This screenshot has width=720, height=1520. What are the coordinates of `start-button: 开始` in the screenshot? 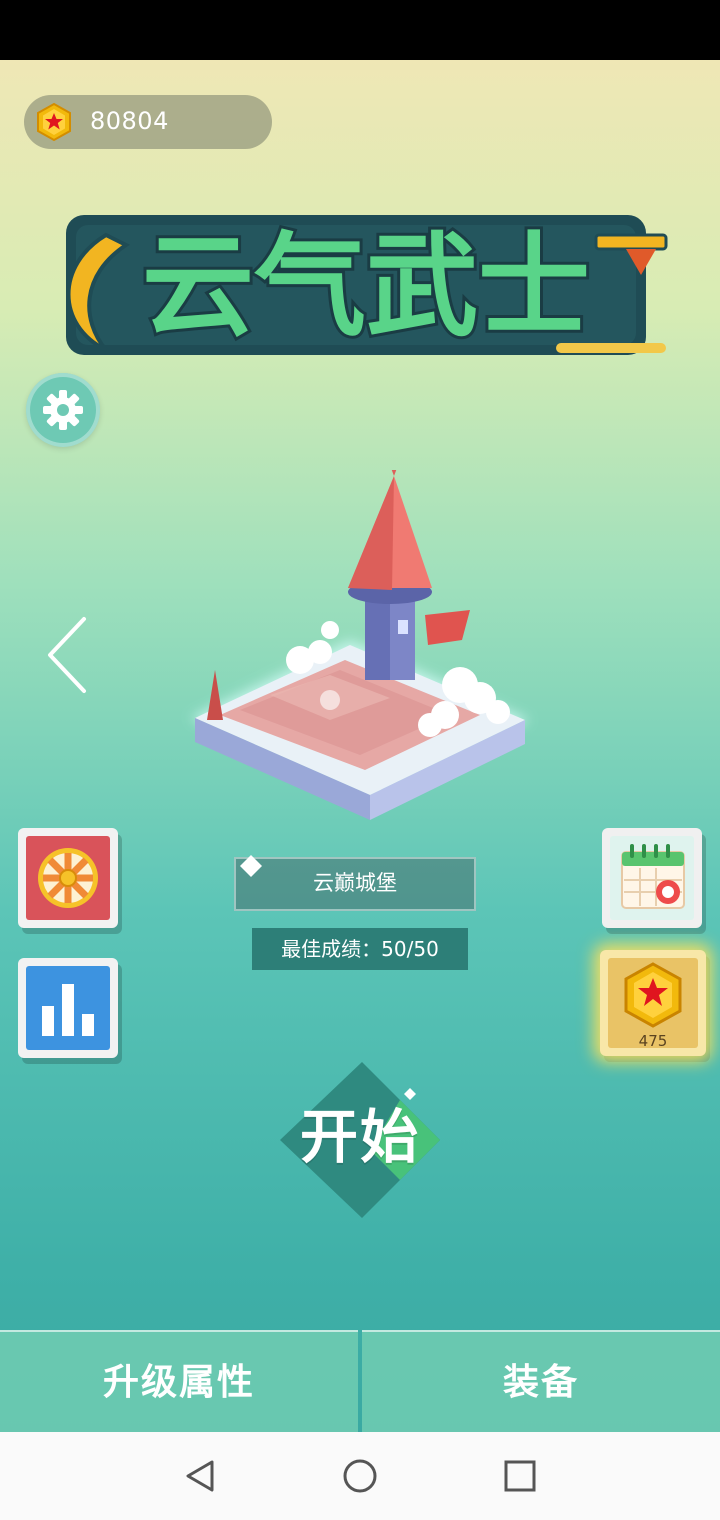 It's located at (360, 1145).